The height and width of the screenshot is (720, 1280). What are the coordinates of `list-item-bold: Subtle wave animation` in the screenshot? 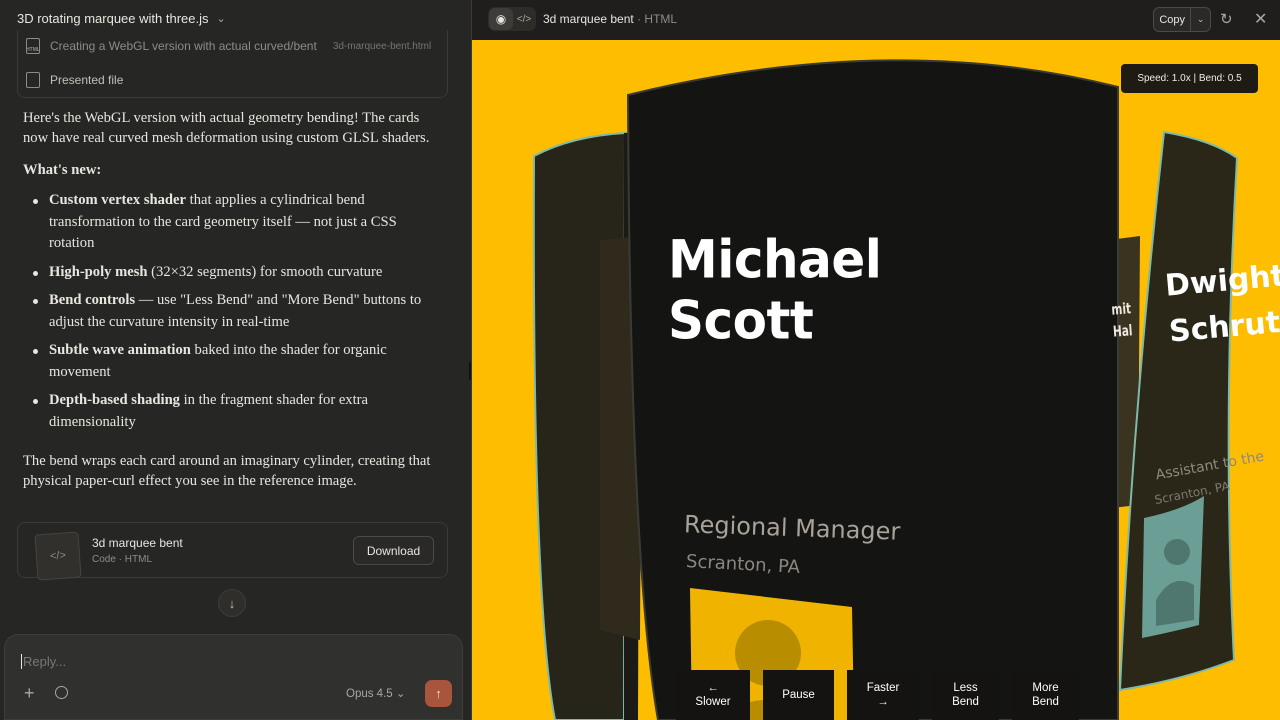 It's located at (120, 350).